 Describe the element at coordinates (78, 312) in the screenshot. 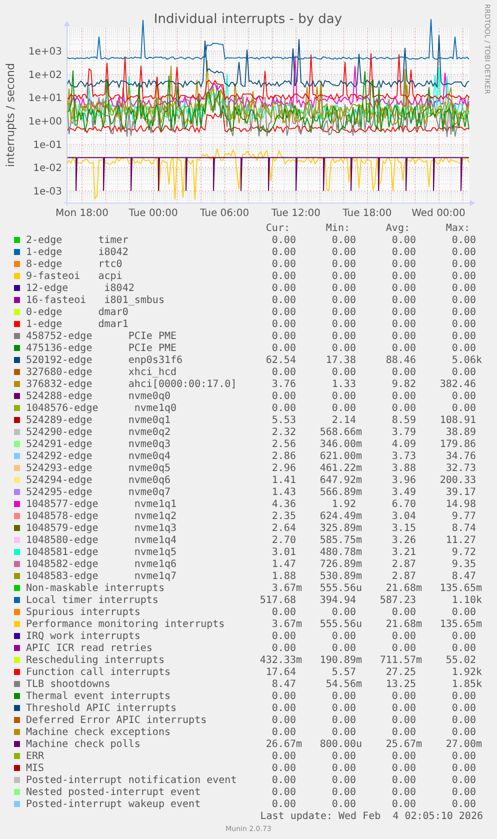

I see `legend-label: 0-edge dmar0` at that location.